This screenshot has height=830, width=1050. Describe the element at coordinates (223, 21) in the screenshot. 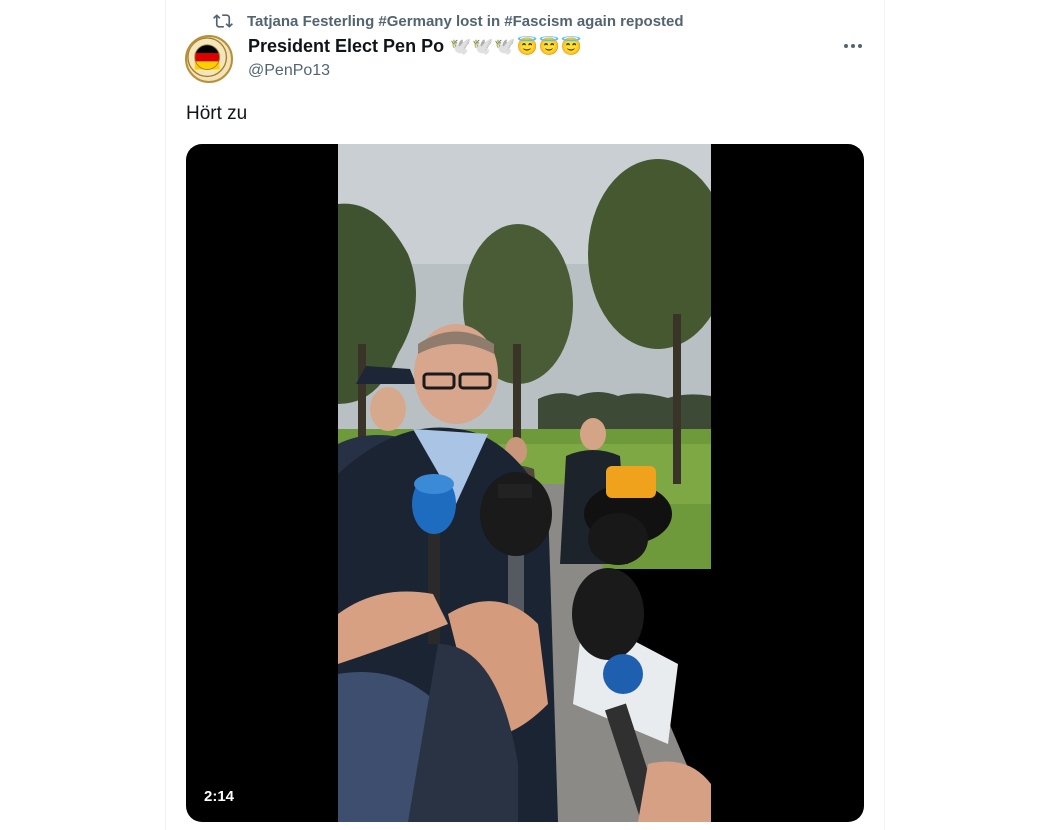

I see `repost-icon` at that location.